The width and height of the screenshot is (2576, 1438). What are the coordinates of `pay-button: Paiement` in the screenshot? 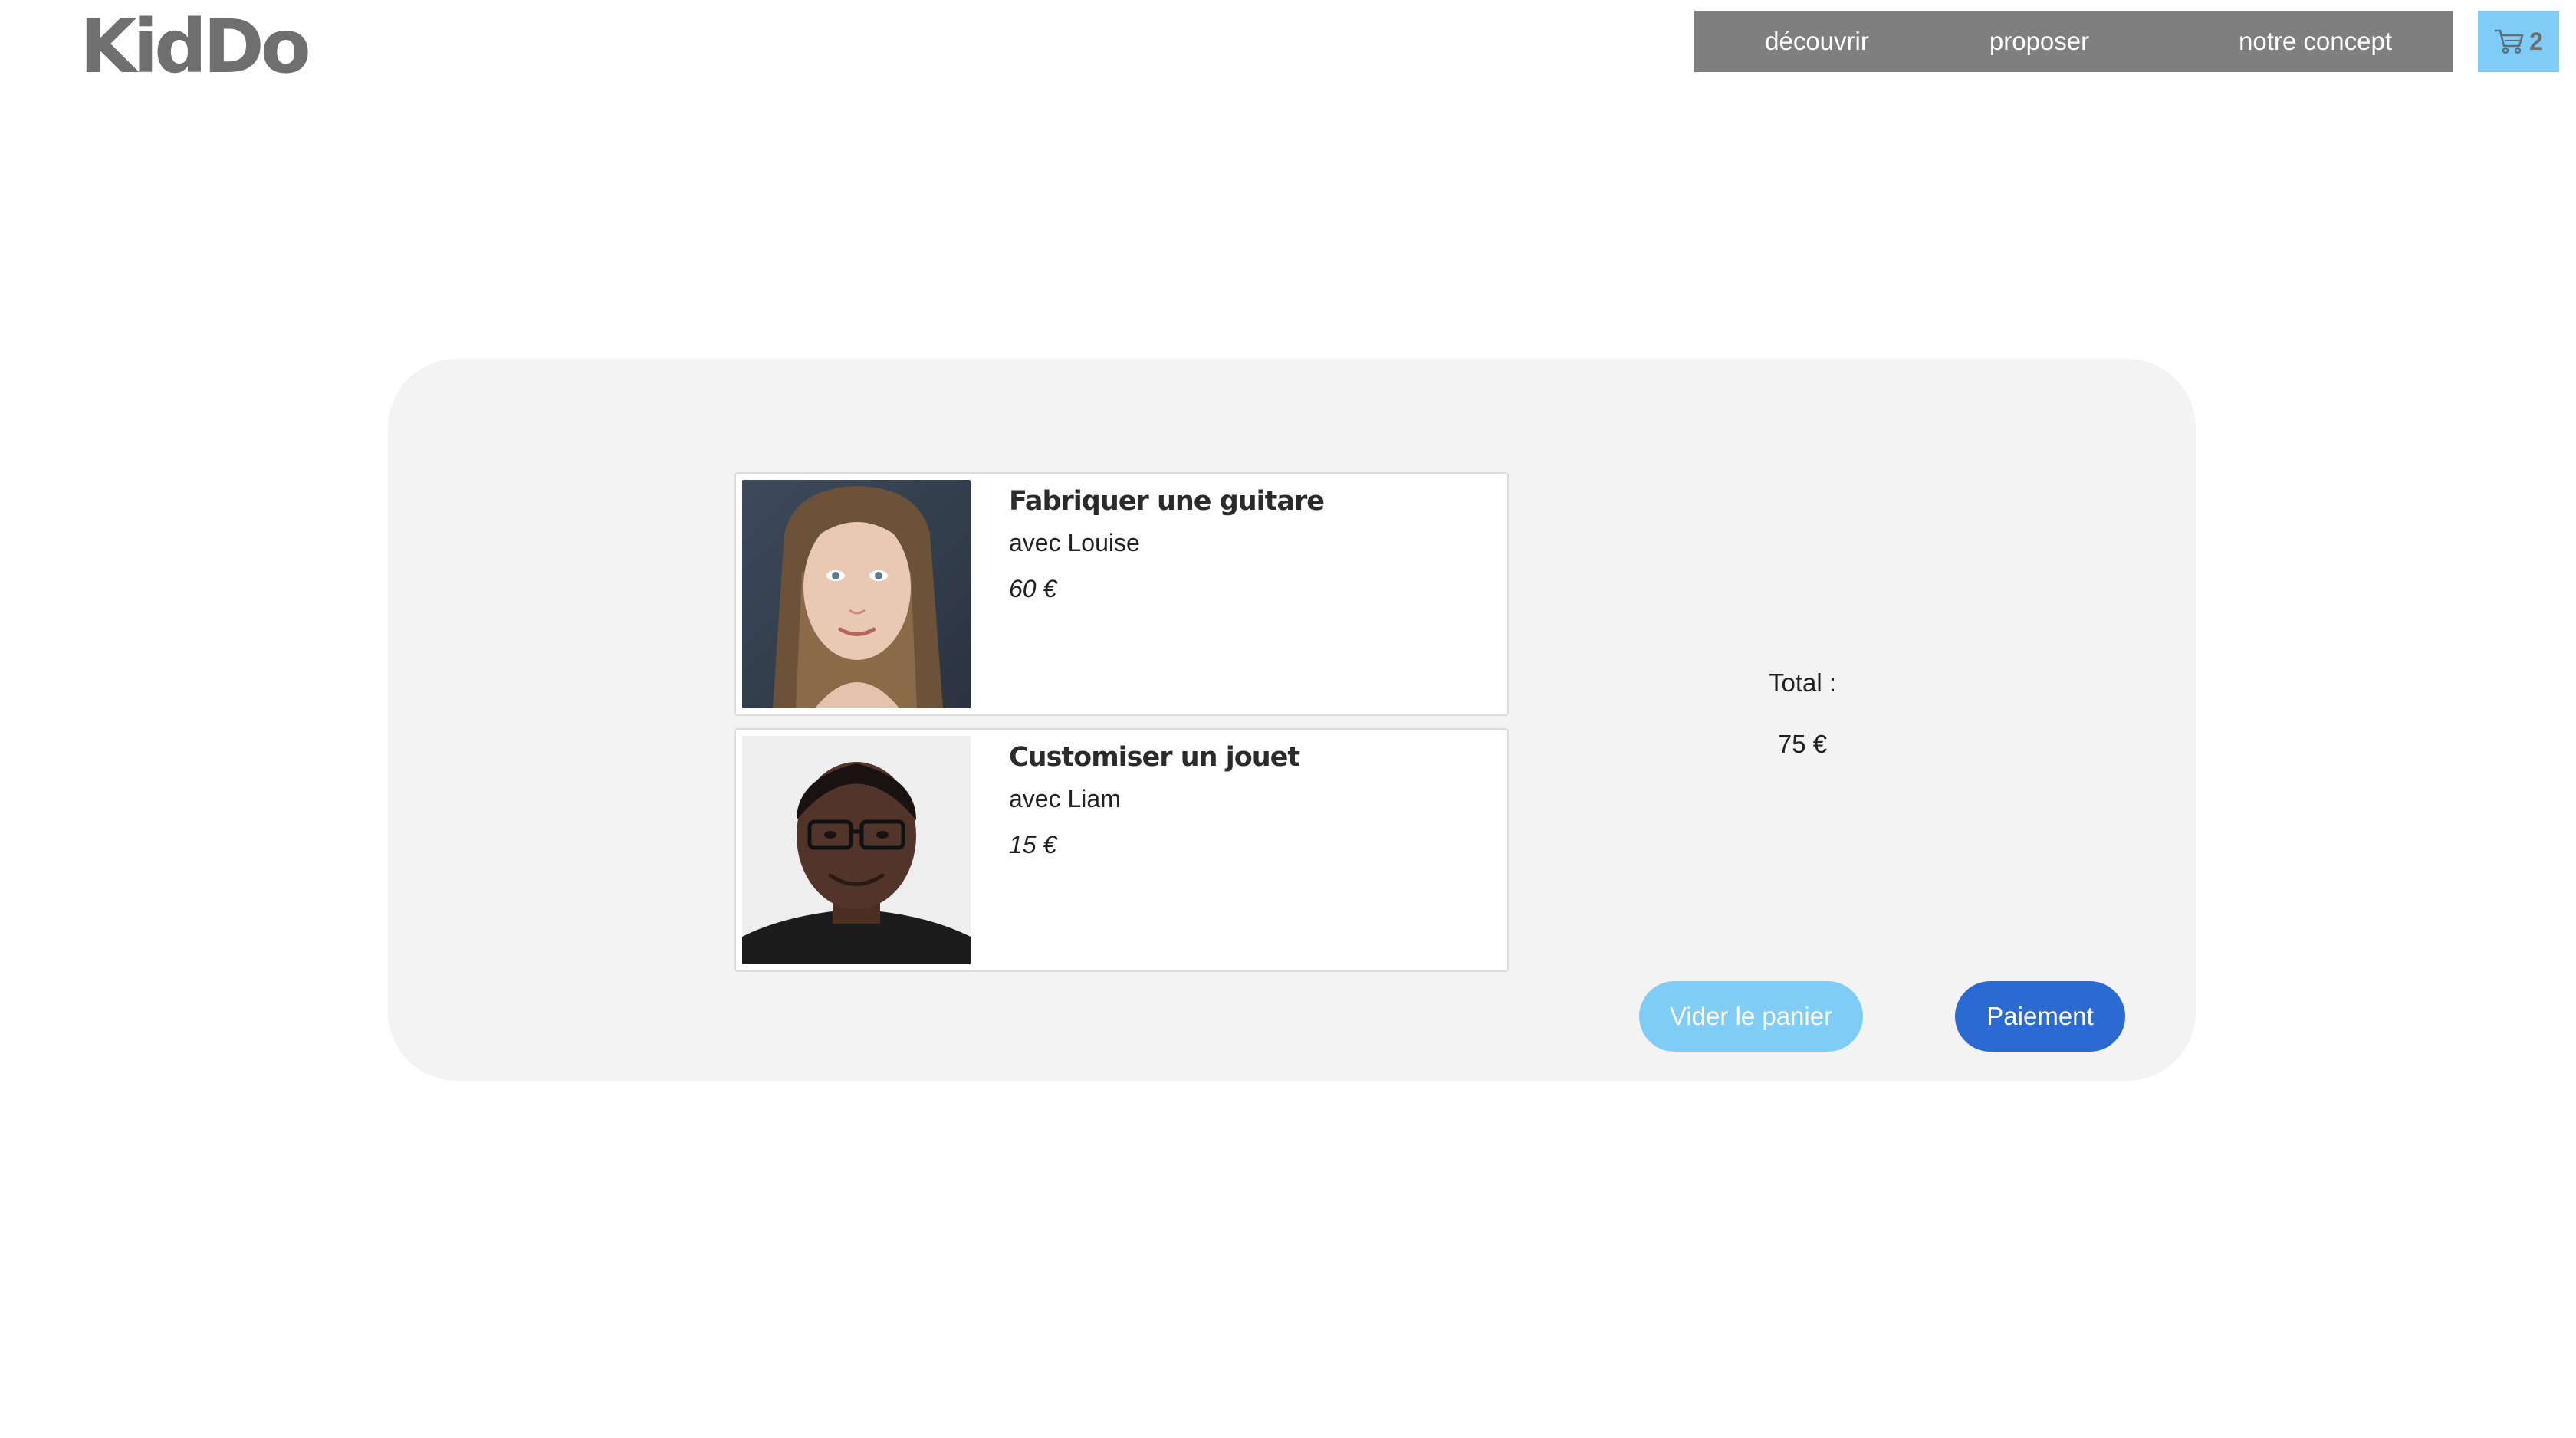 It's located at (2040, 1016).